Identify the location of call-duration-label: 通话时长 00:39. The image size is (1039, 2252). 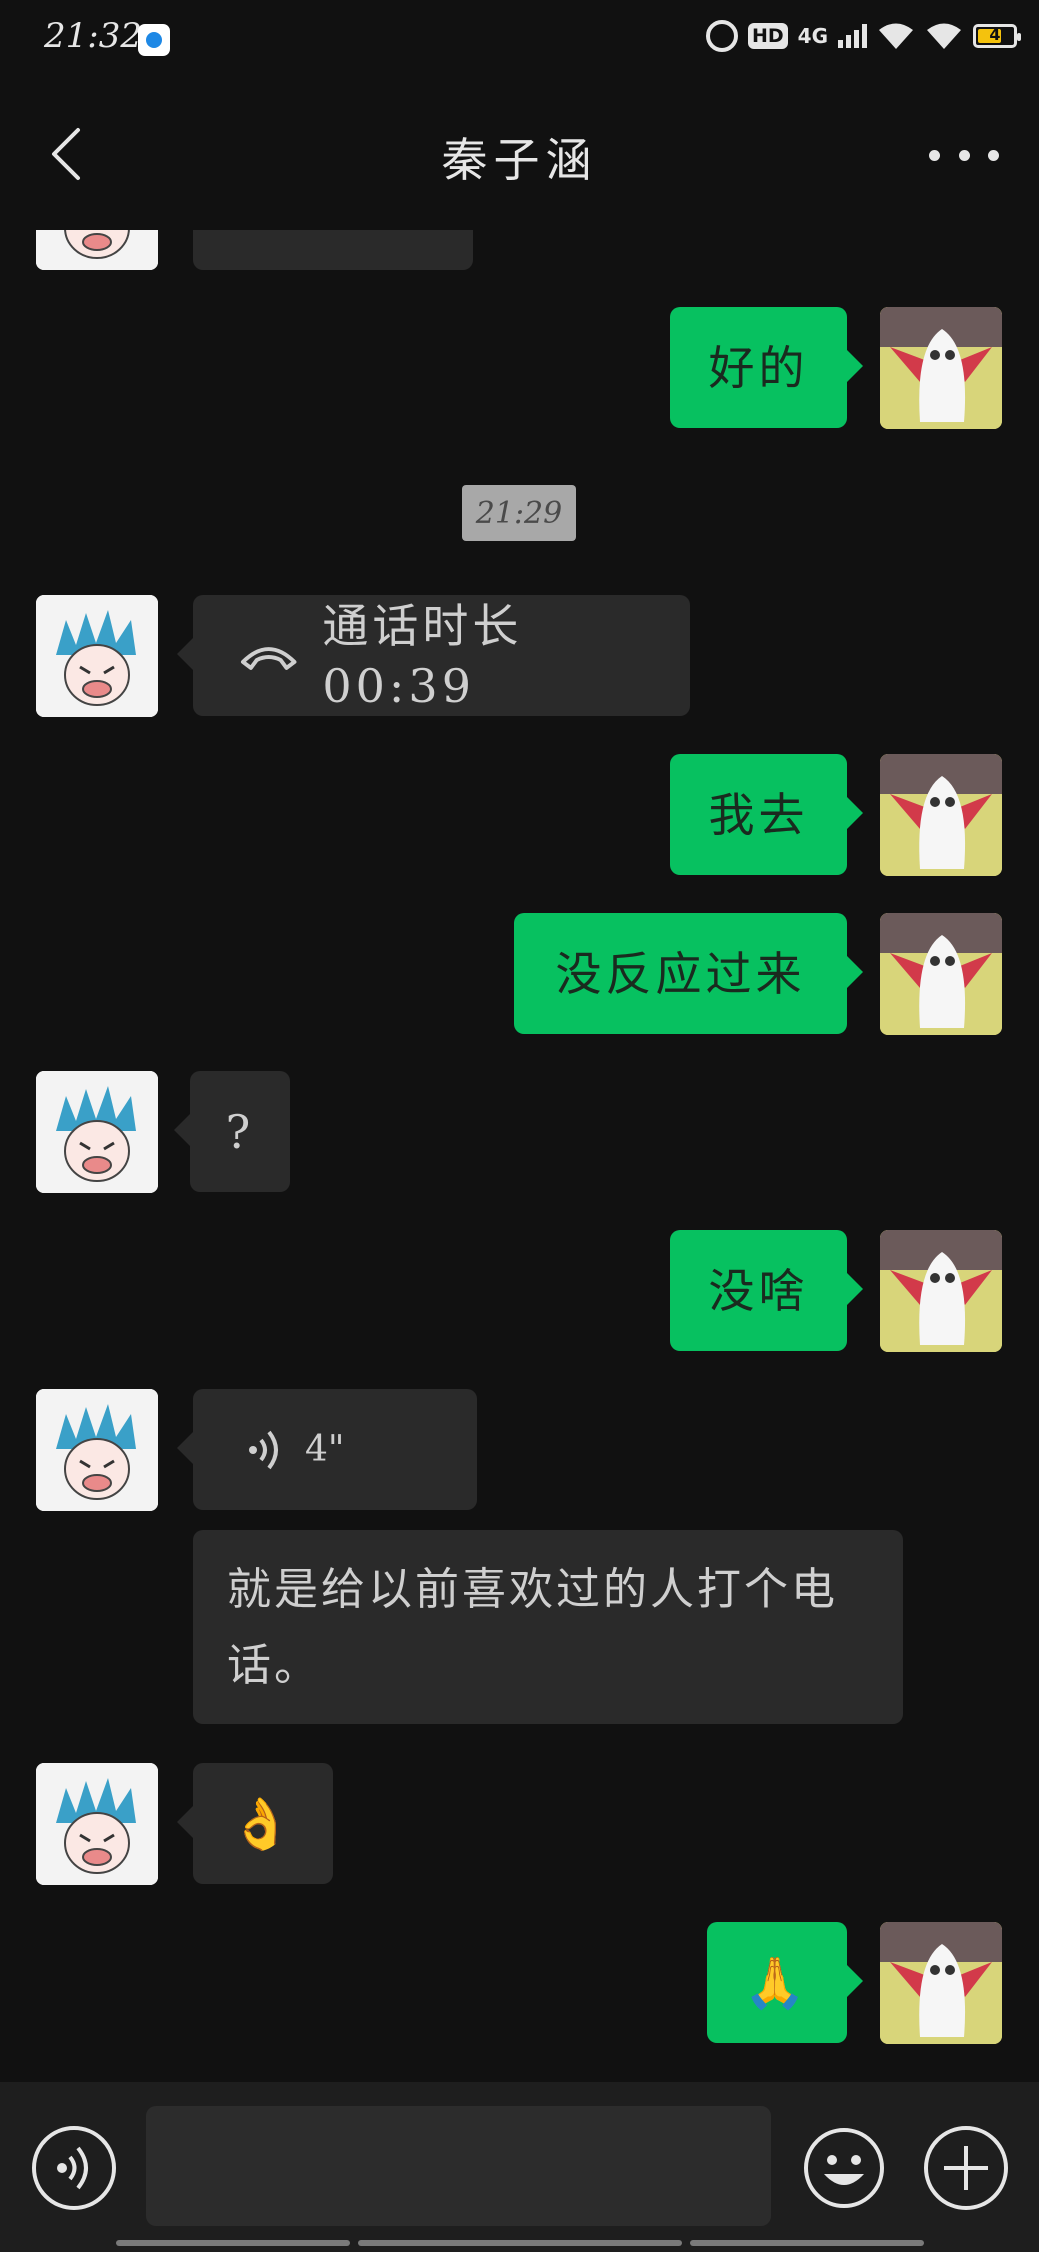
(422, 655).